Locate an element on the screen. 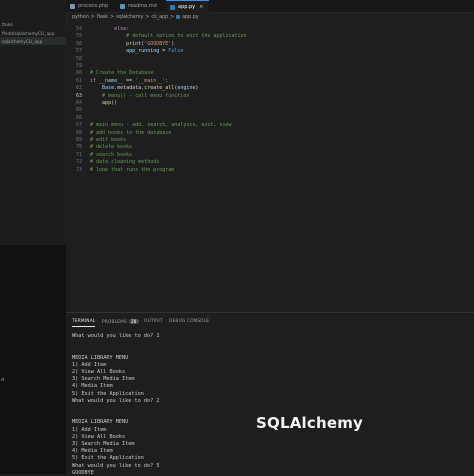  breadcrumb-item: sqlalchemy is located at coordinates (129, 17).